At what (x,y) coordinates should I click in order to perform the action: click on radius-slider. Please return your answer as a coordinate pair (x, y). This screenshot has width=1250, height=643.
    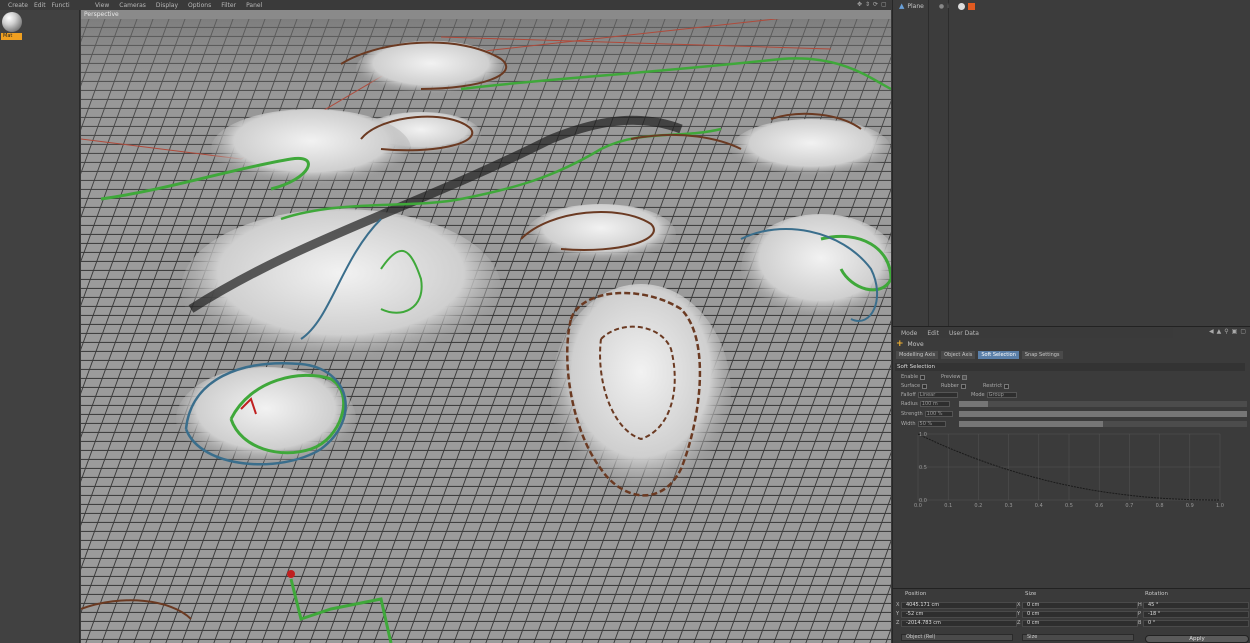
    Looking at the image, I should click on (1103, 404).